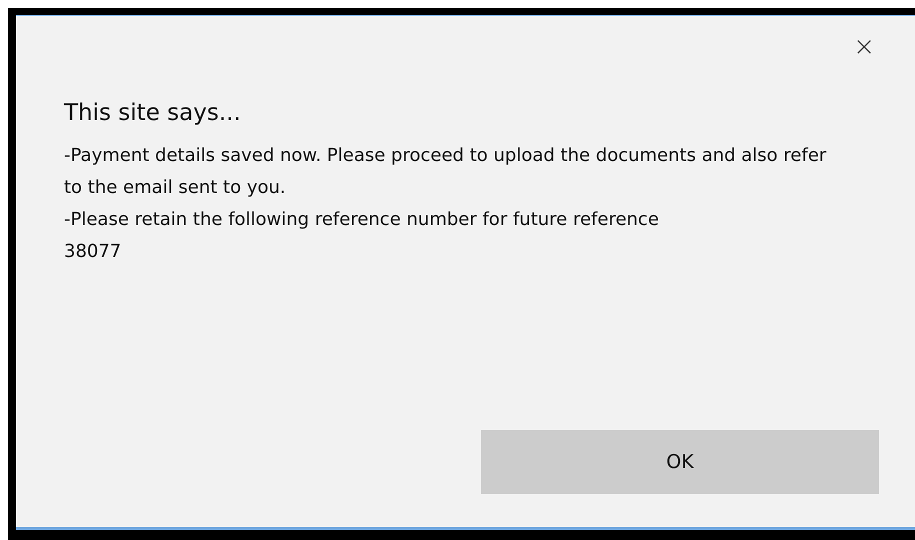  Describe the element at coordinates (362, 220) in the screenshot. I see `message-text: -Please retain the following reference number for future reference` at that location.